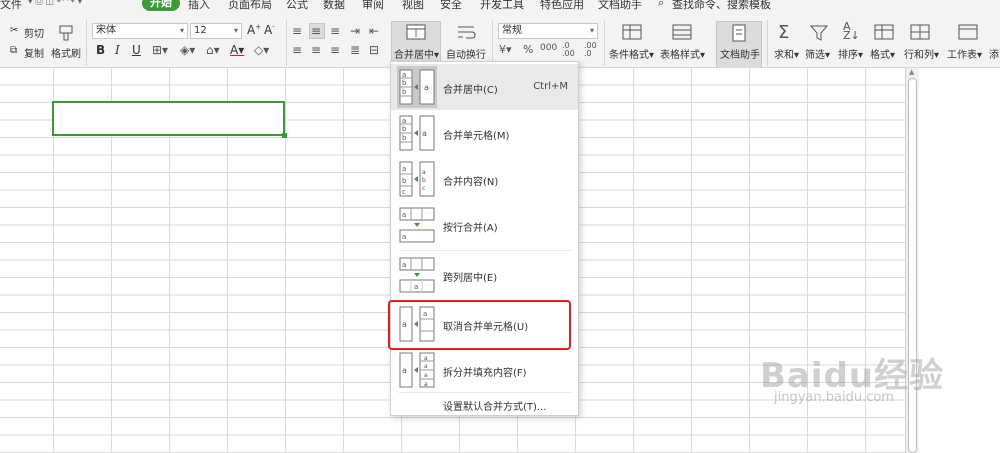 The height and width of the screenshot is (453, 1000). I want to click on menu-item-split-fill: a aaaa 拆分并填充内容(F), so click(484, 370).